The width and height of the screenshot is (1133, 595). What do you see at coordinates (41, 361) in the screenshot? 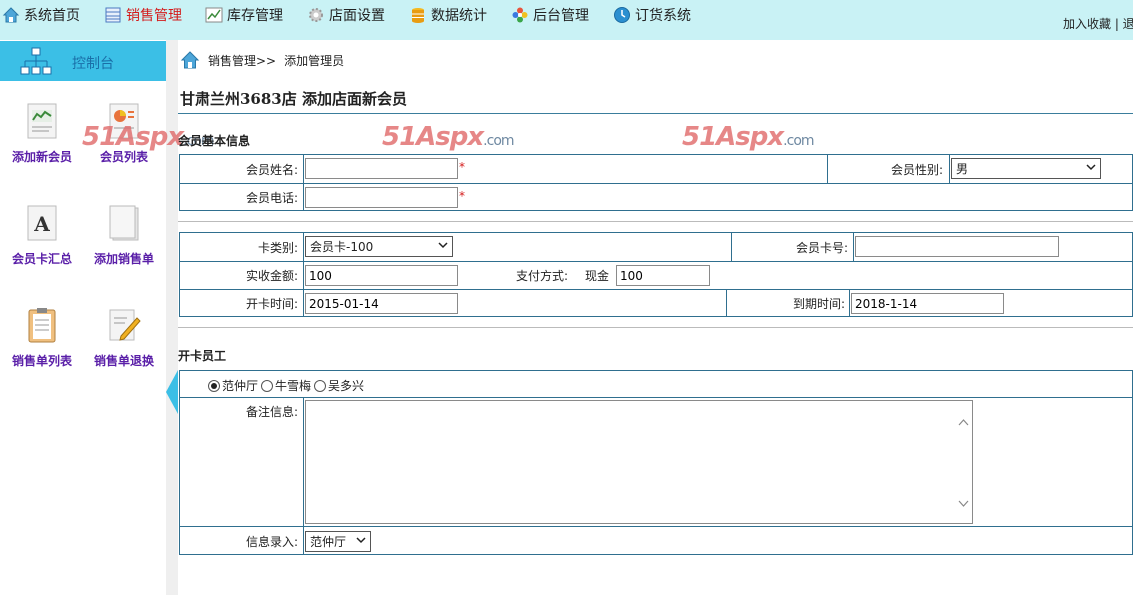
I see `sidebar-item-label: 销售单列表` at bounding box center [41, 361].